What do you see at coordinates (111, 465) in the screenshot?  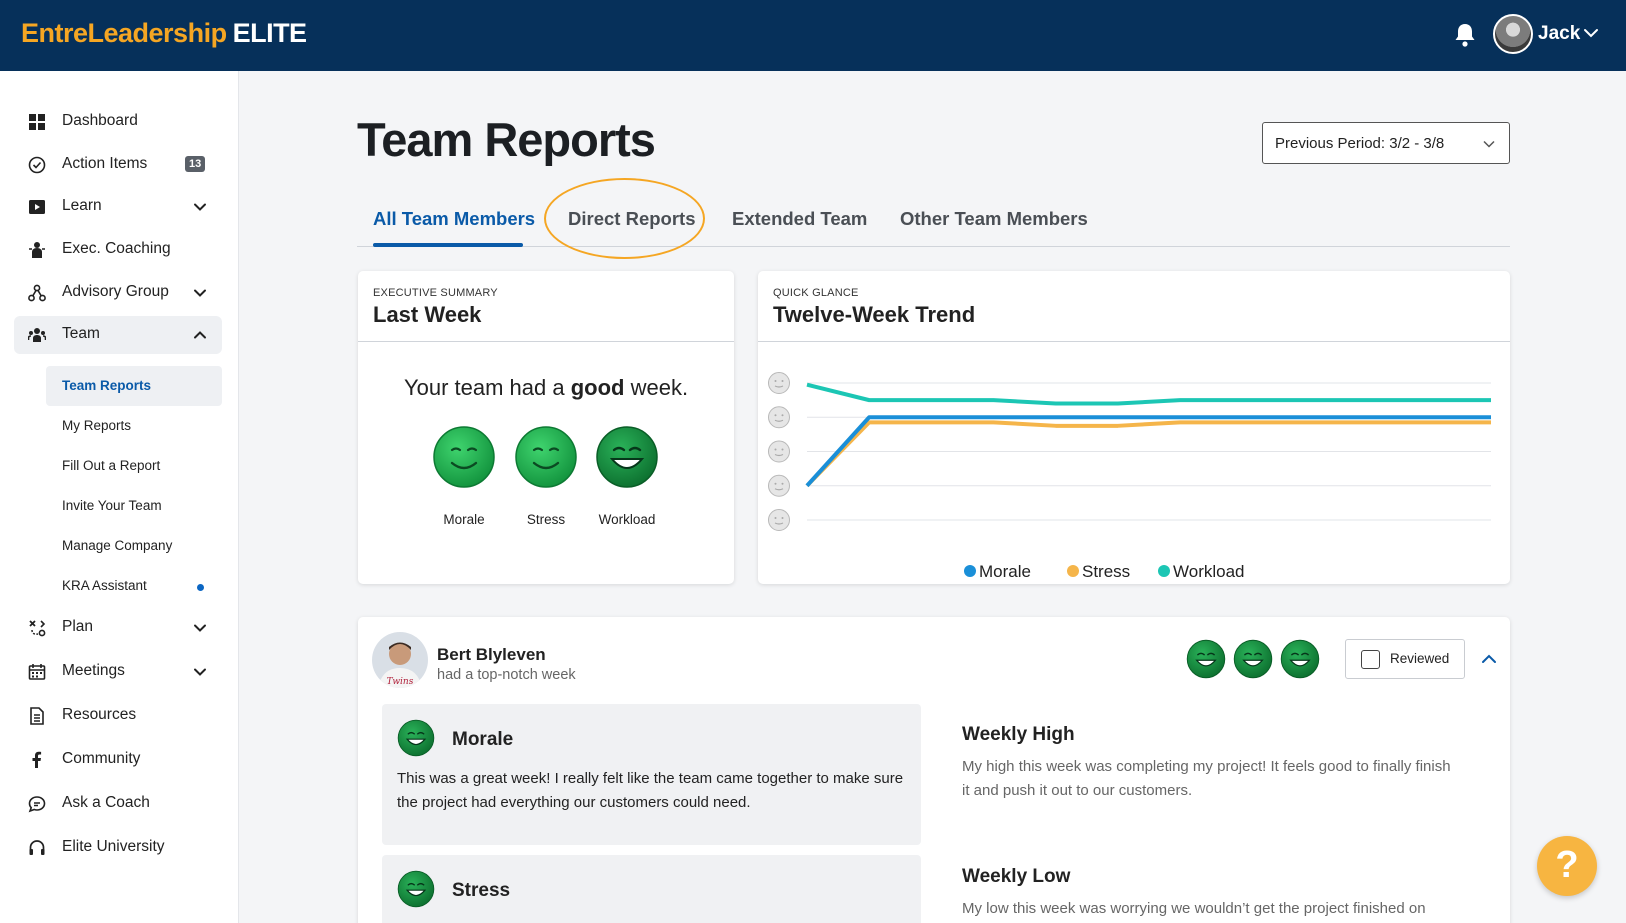 I see `sidebar-subitem-label: Fill Out a Report` at bounding box center [111, 465].